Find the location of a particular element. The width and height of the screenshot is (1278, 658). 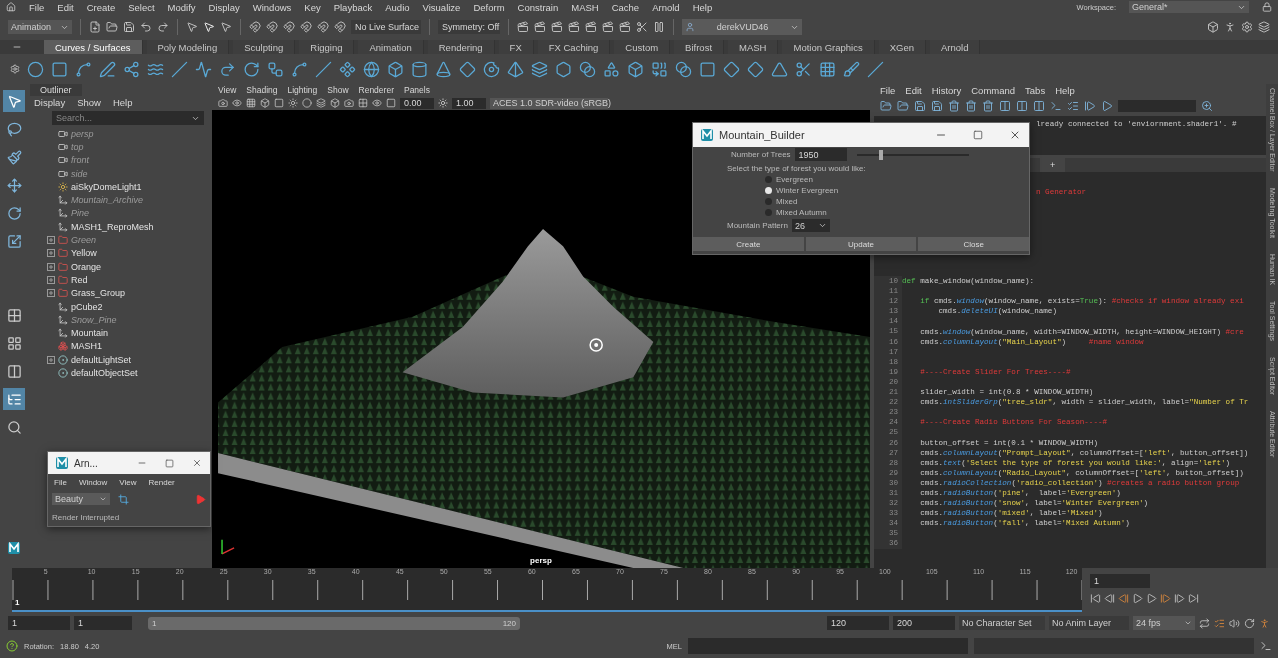

number-field: 1950 is located at coordinates (820, 154).